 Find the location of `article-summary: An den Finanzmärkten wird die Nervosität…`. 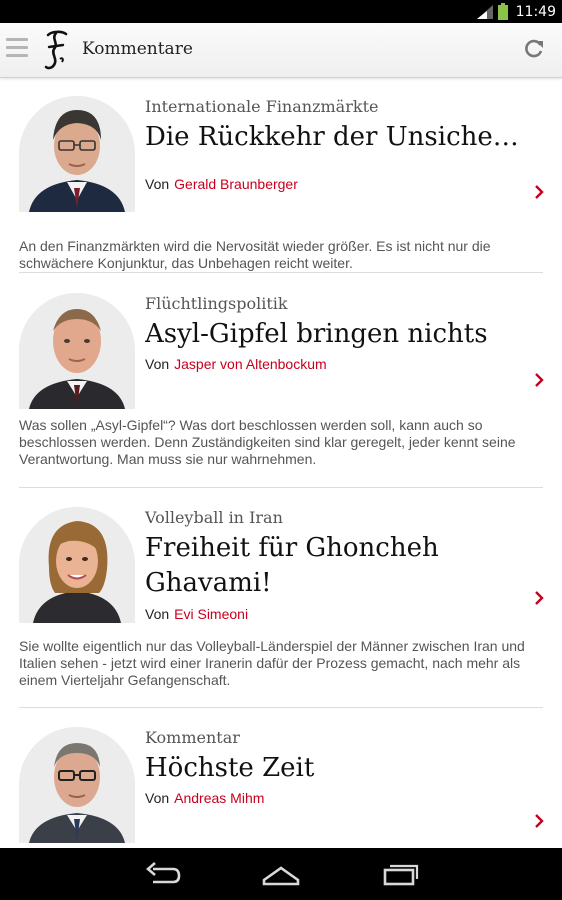

article-summary: An den Finanzmärkten wird die Nervosität… is located at coordinates (255, 254).